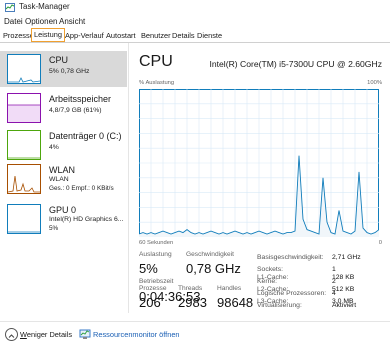 The image size is (390, 349). Describe the element at coordinates (11, 334) in the screenshot. I see `chevron-up-icon` at that location.